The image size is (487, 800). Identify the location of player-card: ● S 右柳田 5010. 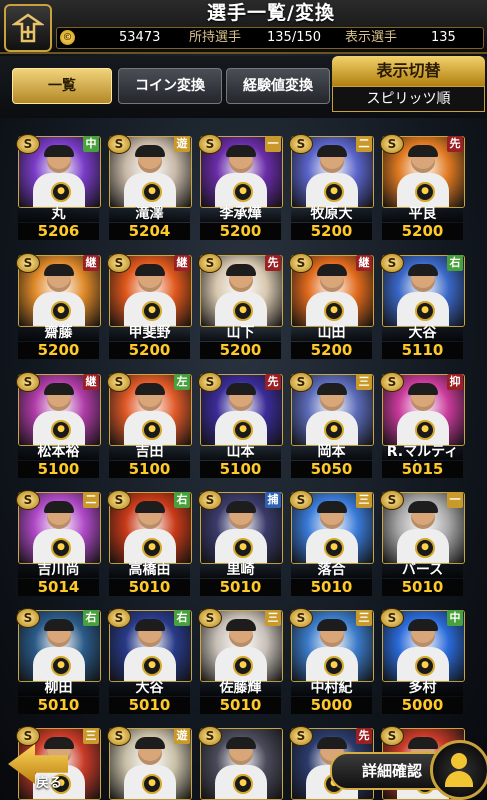
(58, 661).